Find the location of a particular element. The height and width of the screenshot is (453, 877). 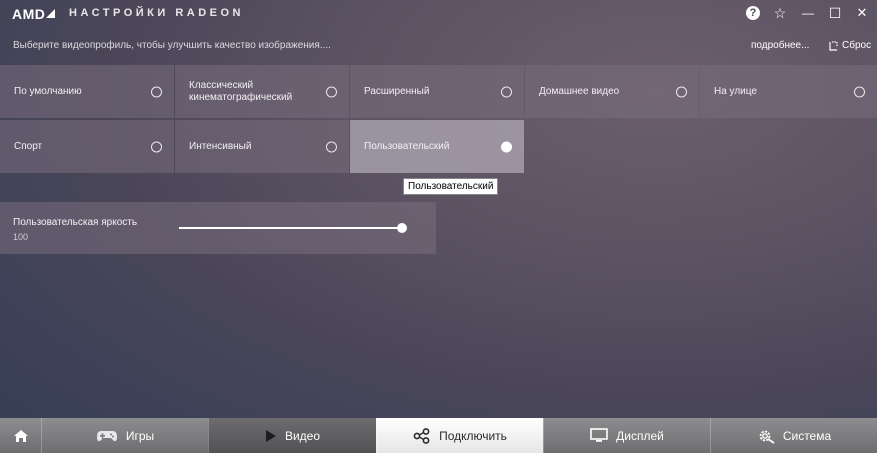

nav-video-button: Видео is located at coordinates (292, 435).